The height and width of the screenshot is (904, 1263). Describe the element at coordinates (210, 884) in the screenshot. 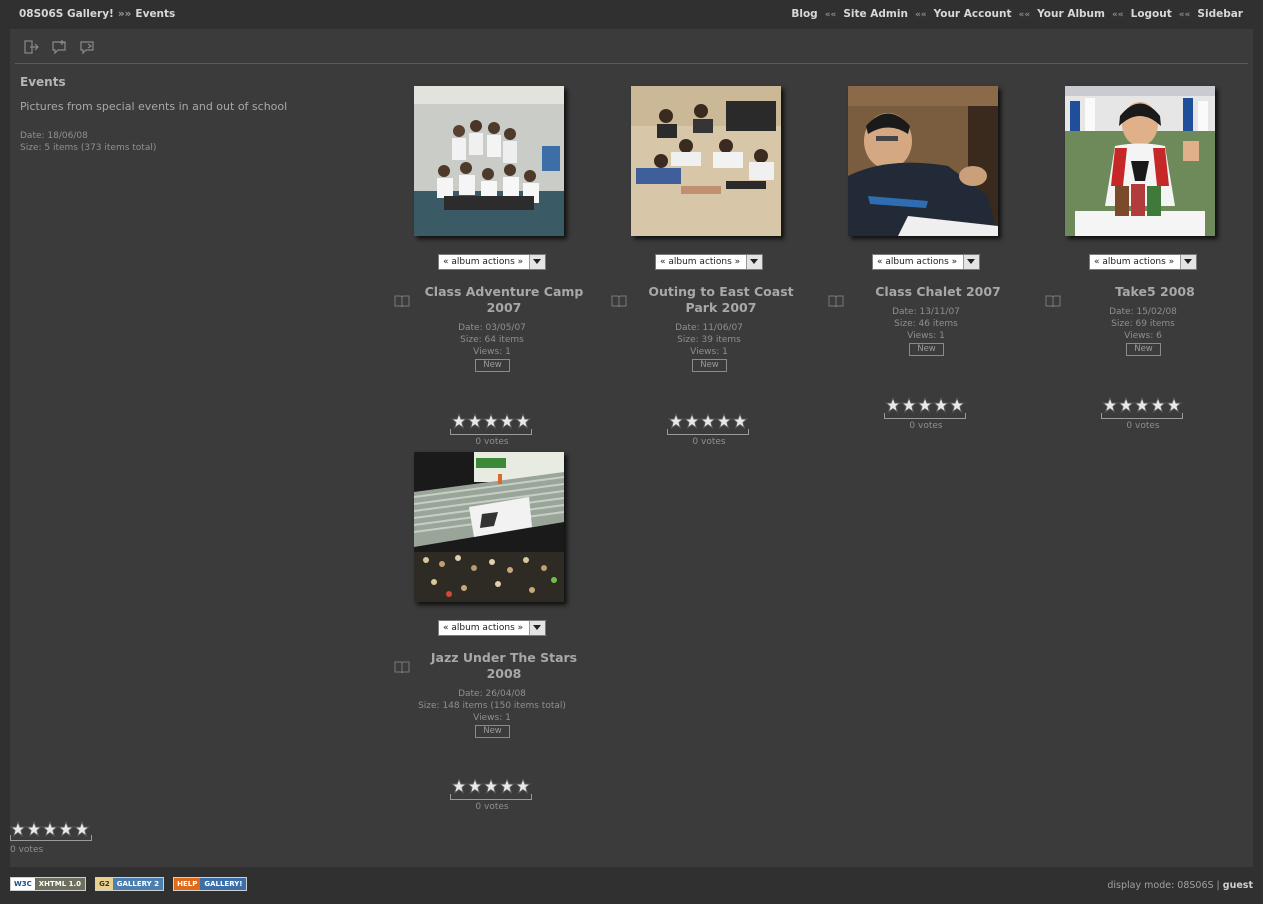

I see `help-gallery-badge: HELP GALLERY!` at that location.